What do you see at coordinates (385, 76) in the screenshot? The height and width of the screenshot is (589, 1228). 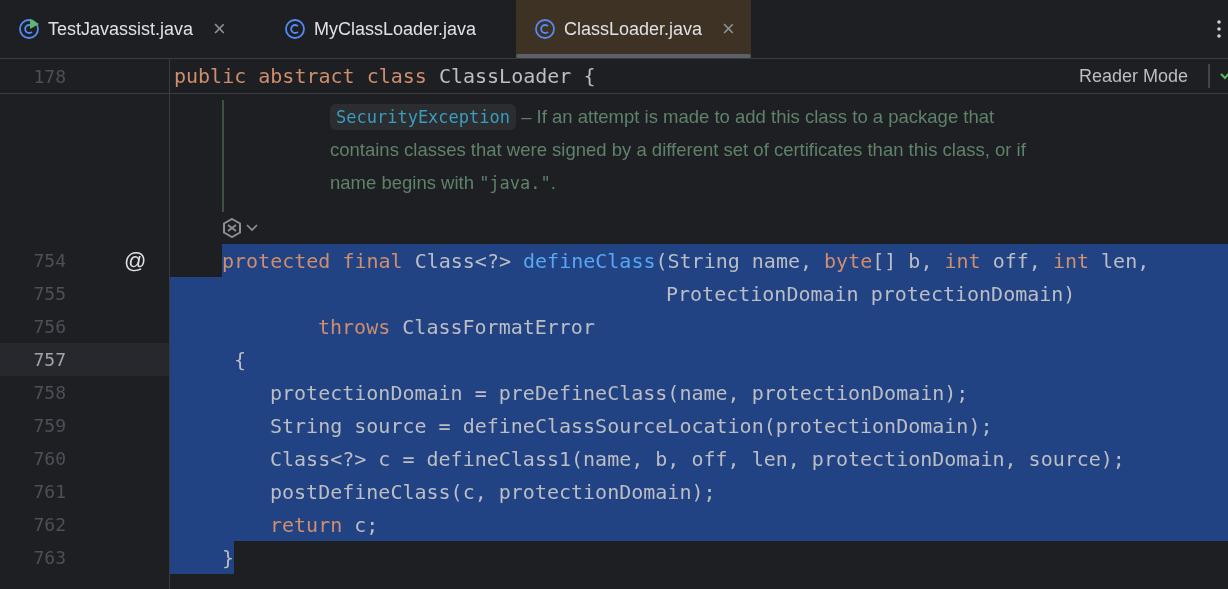 I see `code-line: public abstract class ClassLoader {` at bounding box center [385, 76].